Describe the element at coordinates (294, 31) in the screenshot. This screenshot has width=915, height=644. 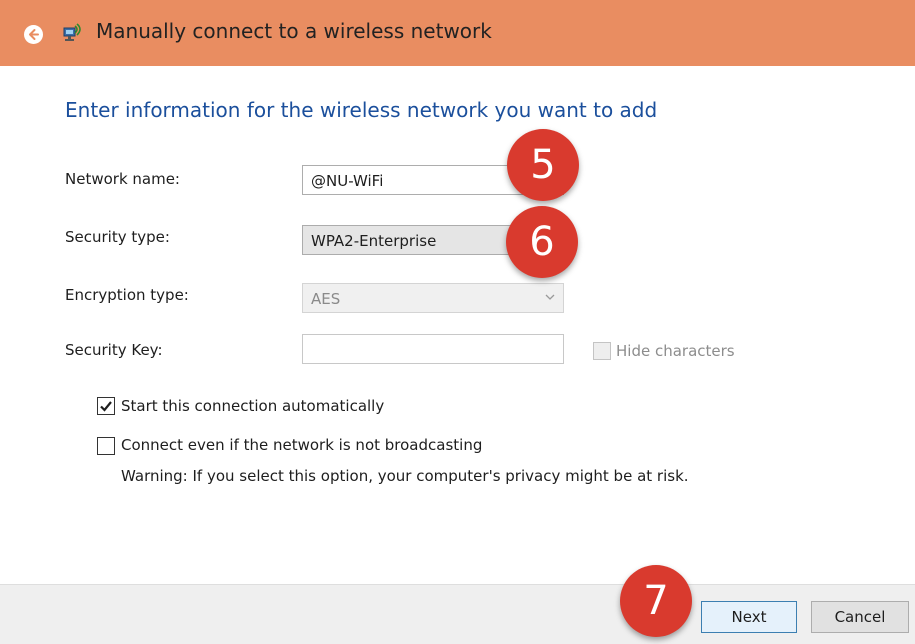
I see `window-title: Manually connect to a wireless network` at that location.